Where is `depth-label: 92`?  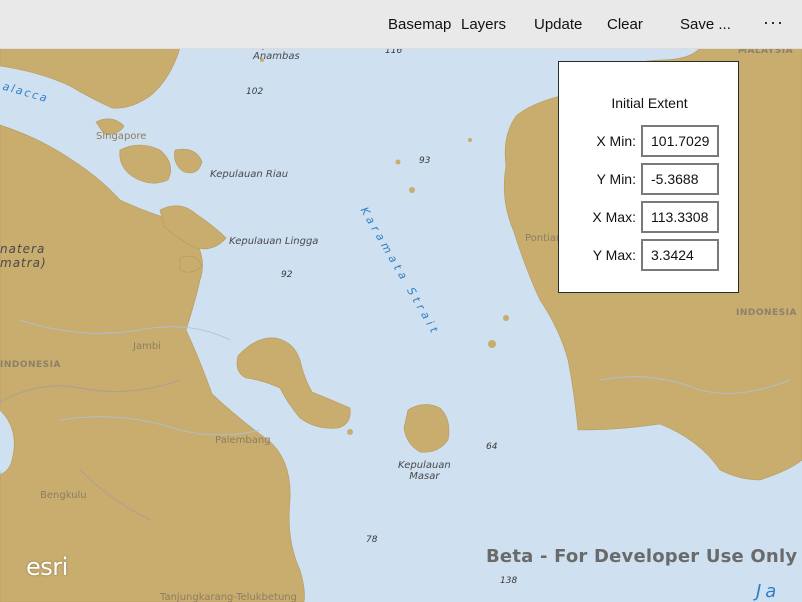 depth-label: 92 is located at coordinates (287, 275).